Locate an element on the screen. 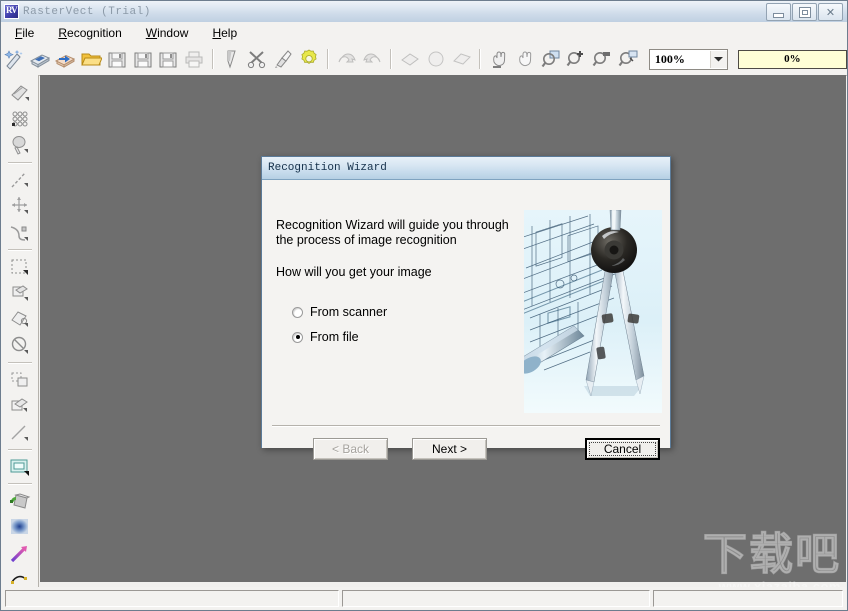 The width and height of the screenshot is (848, 611). line-tool-icon is located at coordinates (20, 180).